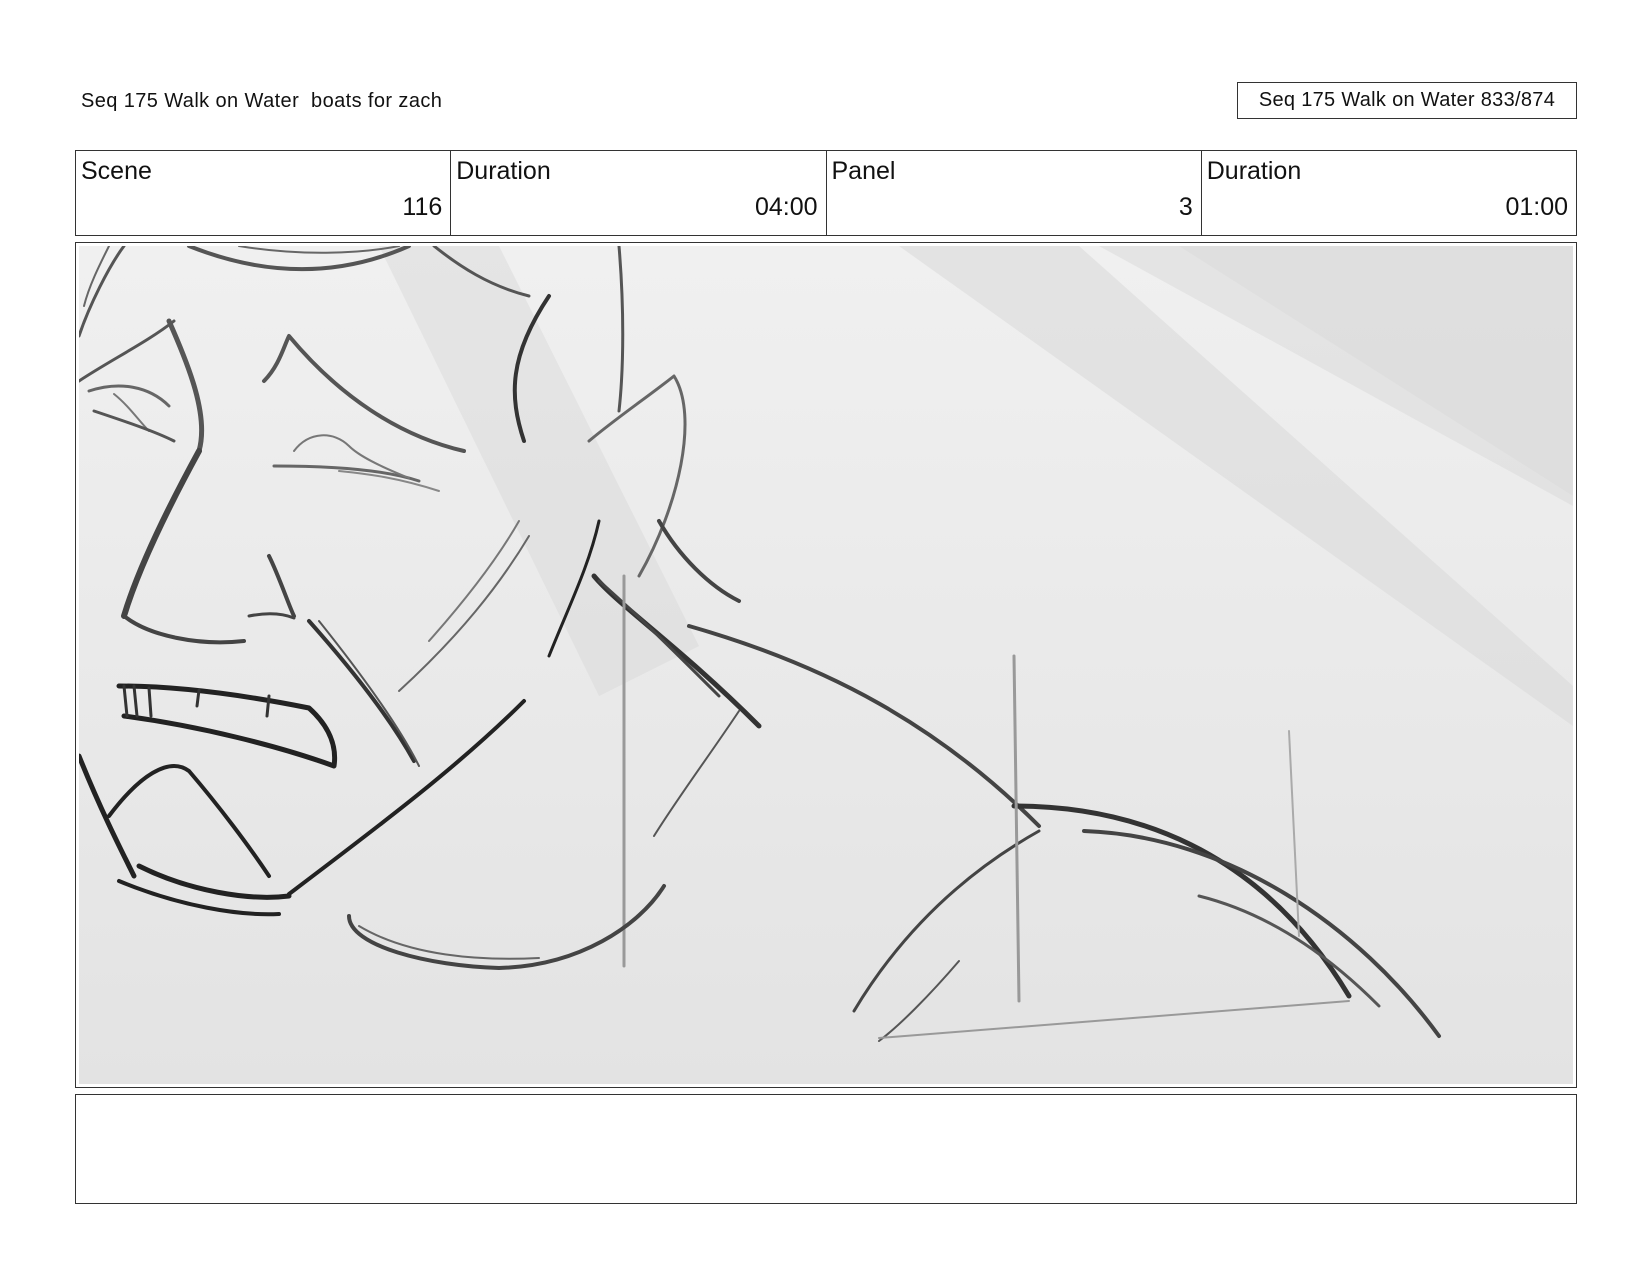  I want to click on sequence-page-counter: Seq 175 Walk on Water 833/874, so click(1407, 100).